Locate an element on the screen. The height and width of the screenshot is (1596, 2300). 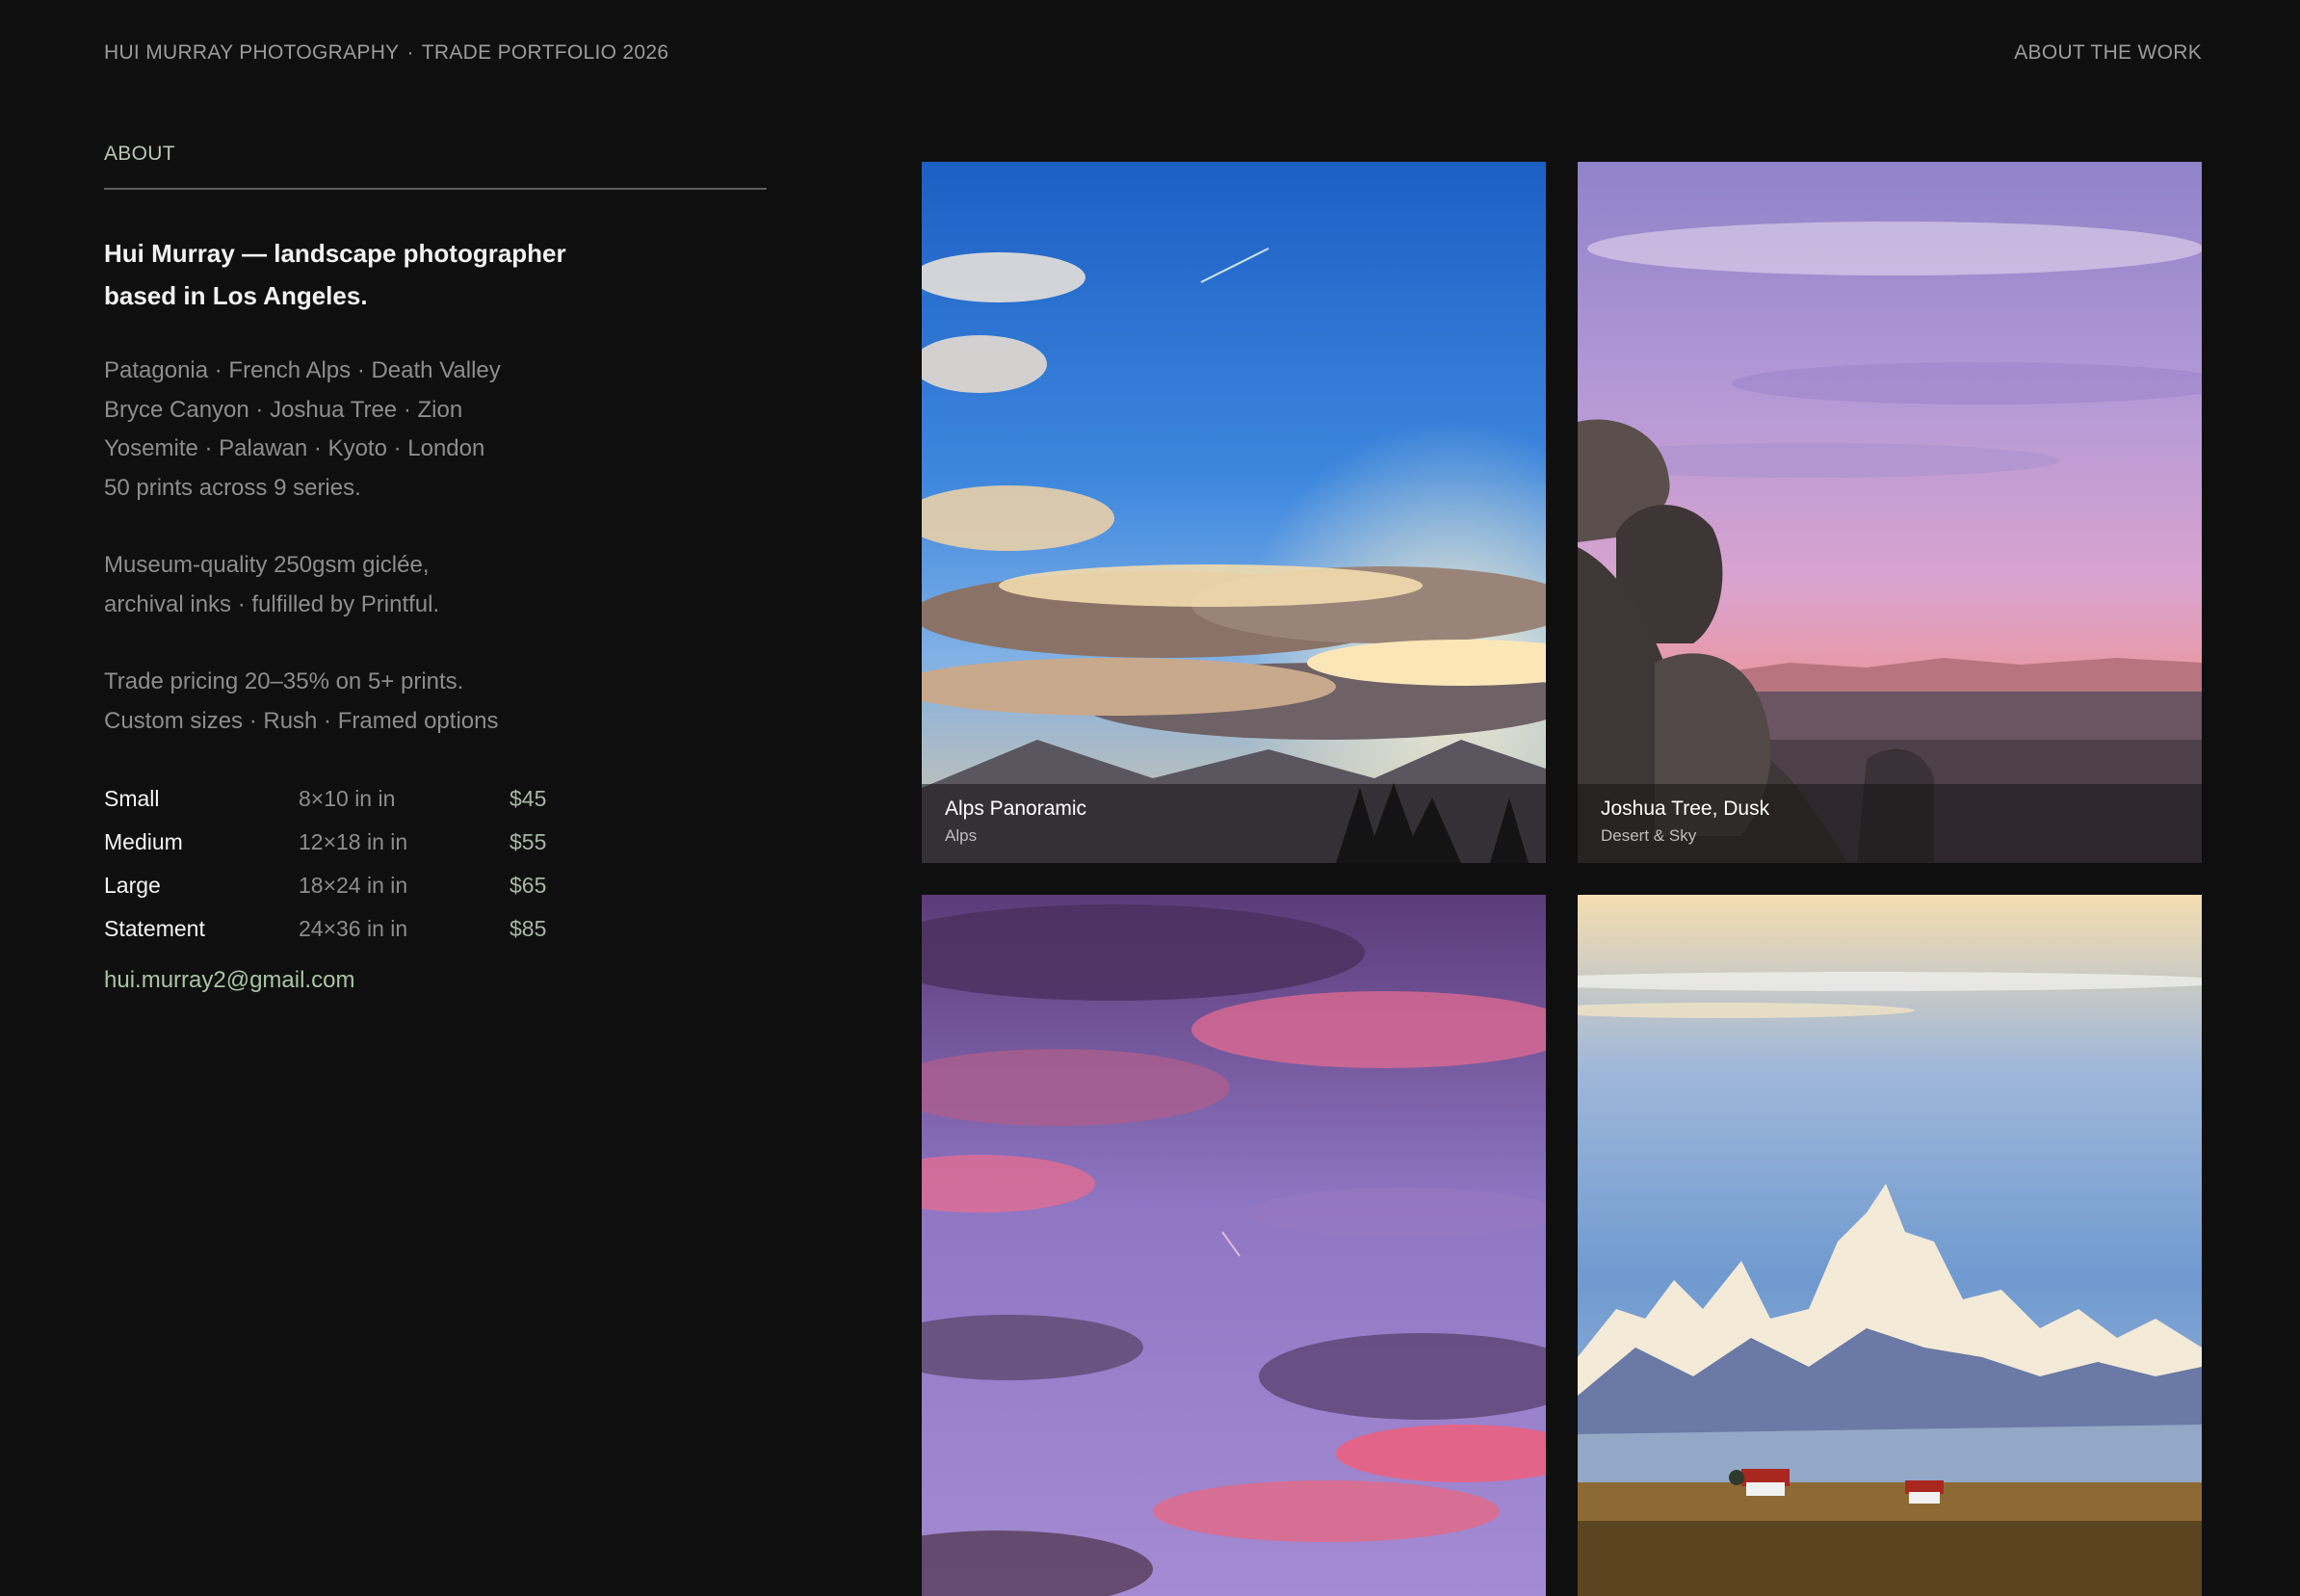
print-size-name: Small is located at coordinates (132, 799).